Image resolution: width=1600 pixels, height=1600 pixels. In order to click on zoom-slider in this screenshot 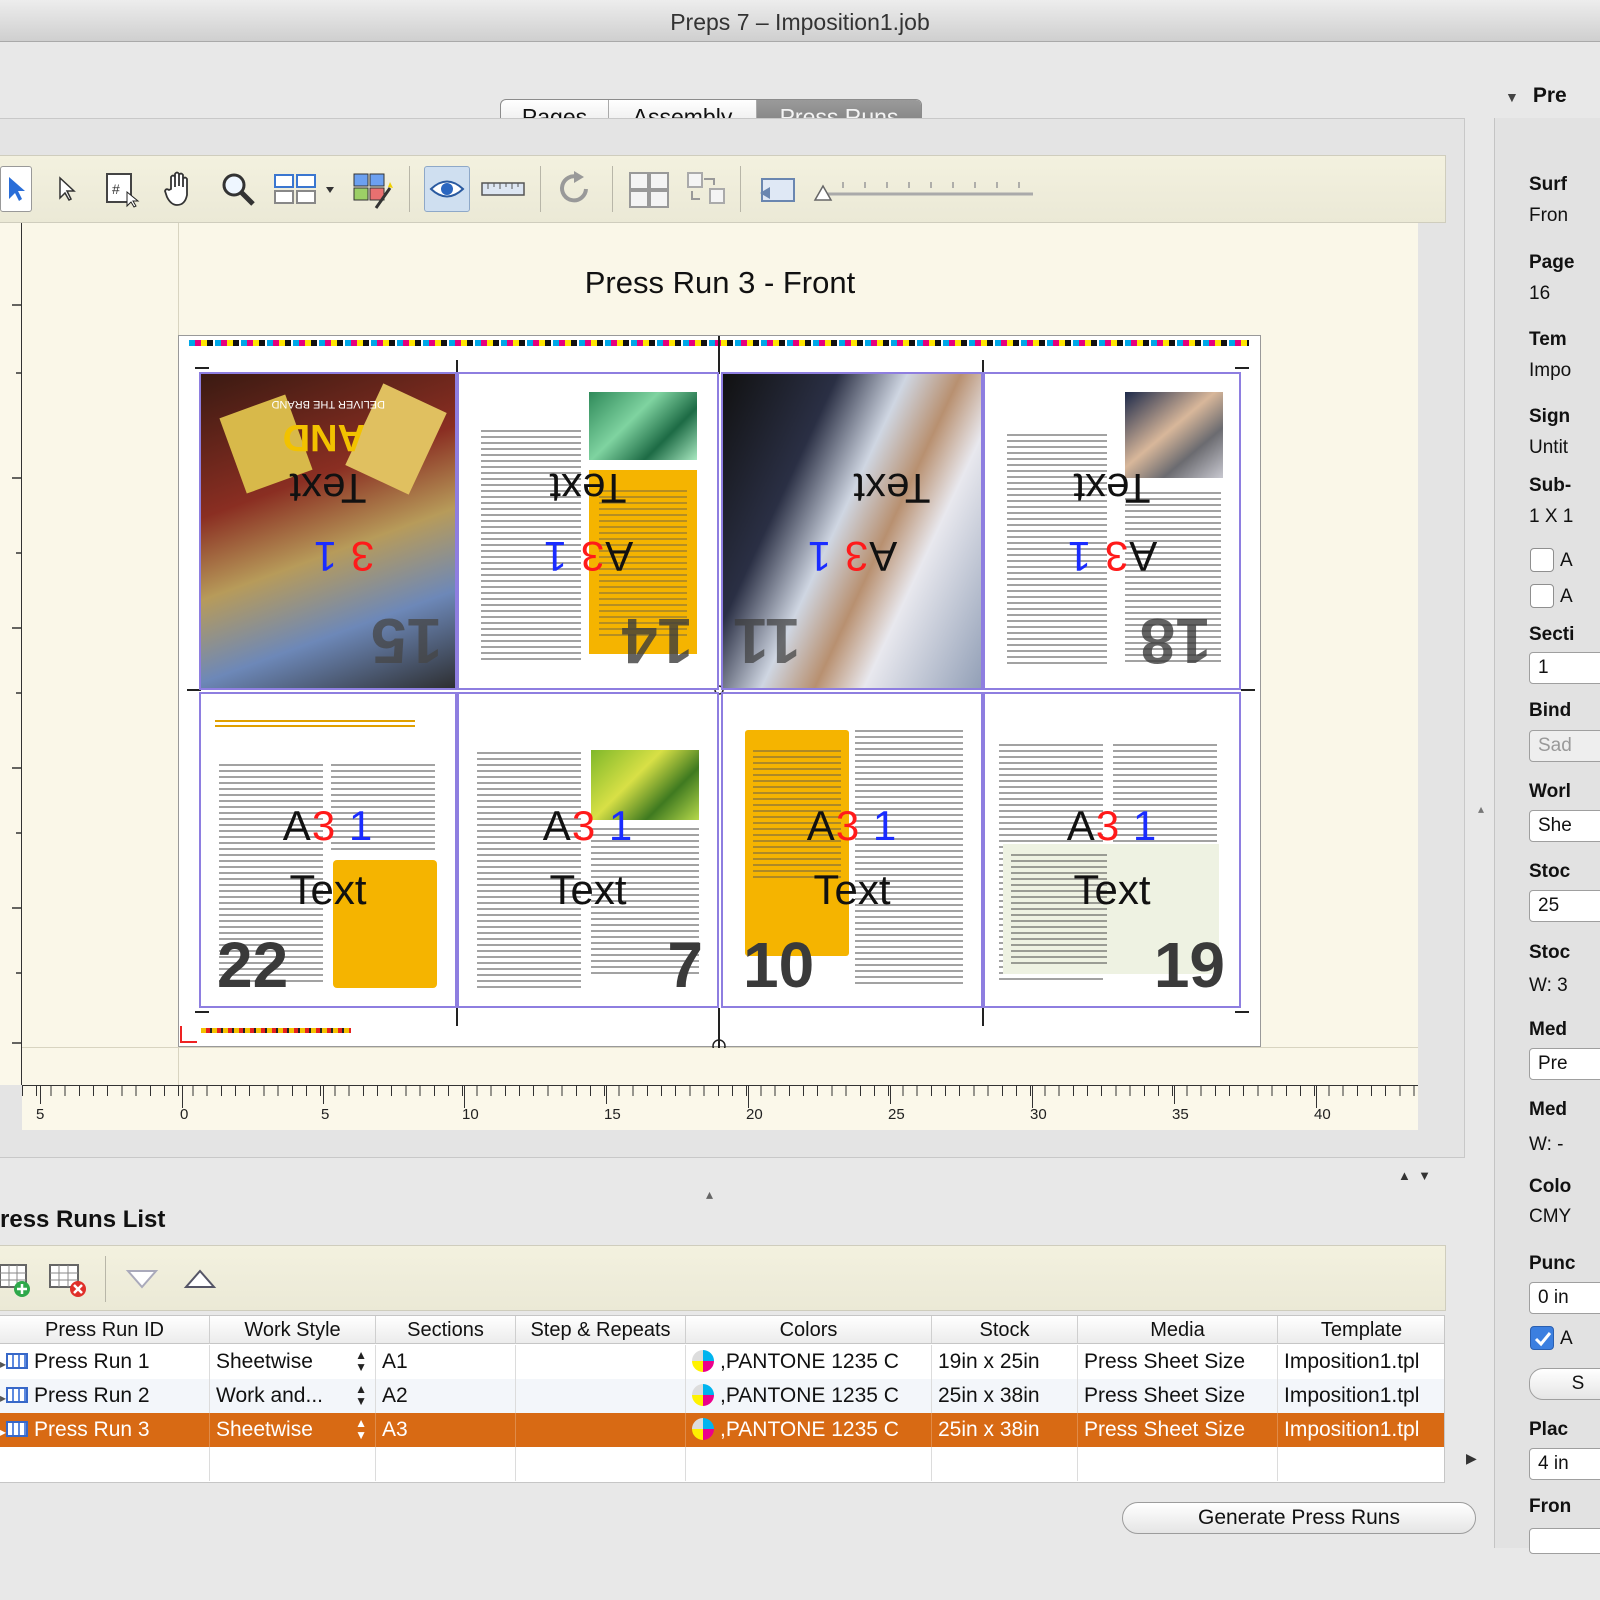, I will do `click(923, 189)`.